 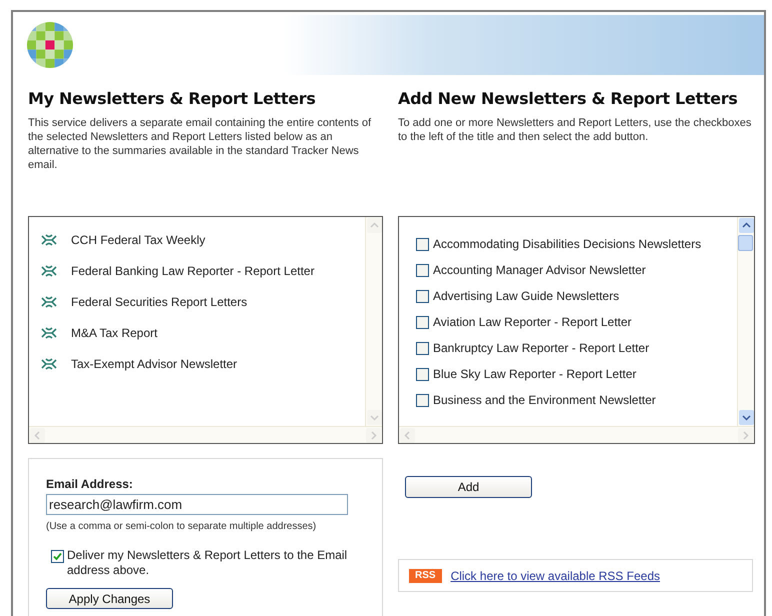 I want to click on scroll-thumb, so click(x=745, y=243).